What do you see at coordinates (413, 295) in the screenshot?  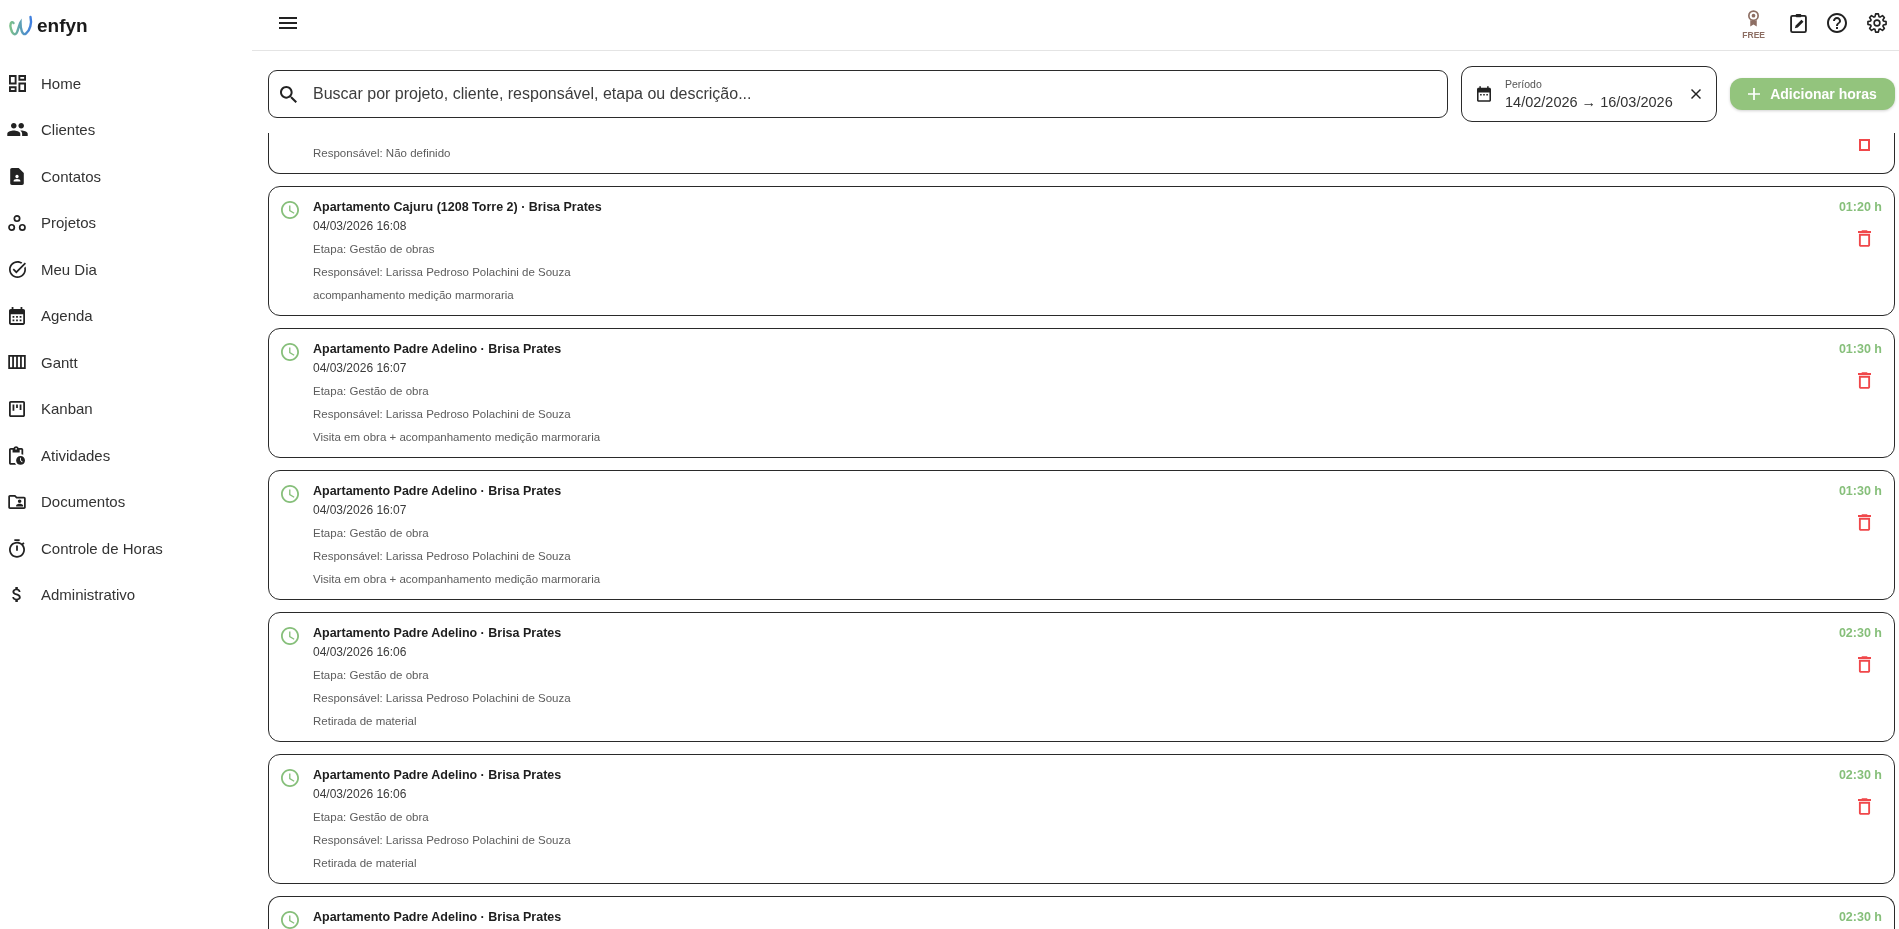 I see `entry-description: acompanhamento medição marmoraria` at bounding box center [413, 295].